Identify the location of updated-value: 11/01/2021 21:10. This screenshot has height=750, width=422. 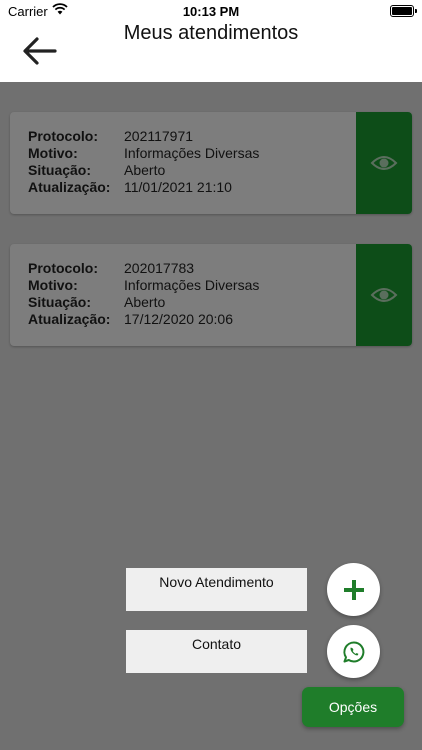
(178, 187).